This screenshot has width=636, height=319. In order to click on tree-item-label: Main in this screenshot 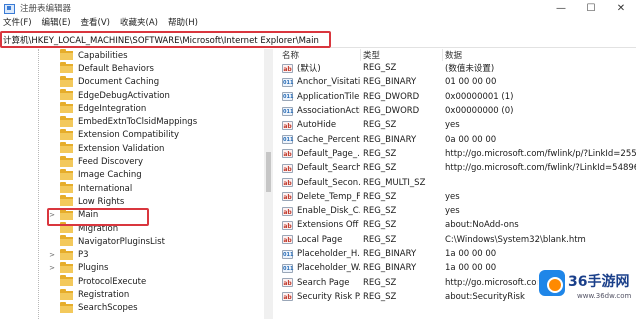, I will do `click(88, 215)`.